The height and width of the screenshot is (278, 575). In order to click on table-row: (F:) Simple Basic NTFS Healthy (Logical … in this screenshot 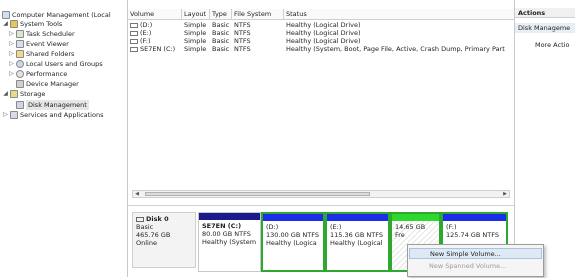, I will do `click(321, 41)`.